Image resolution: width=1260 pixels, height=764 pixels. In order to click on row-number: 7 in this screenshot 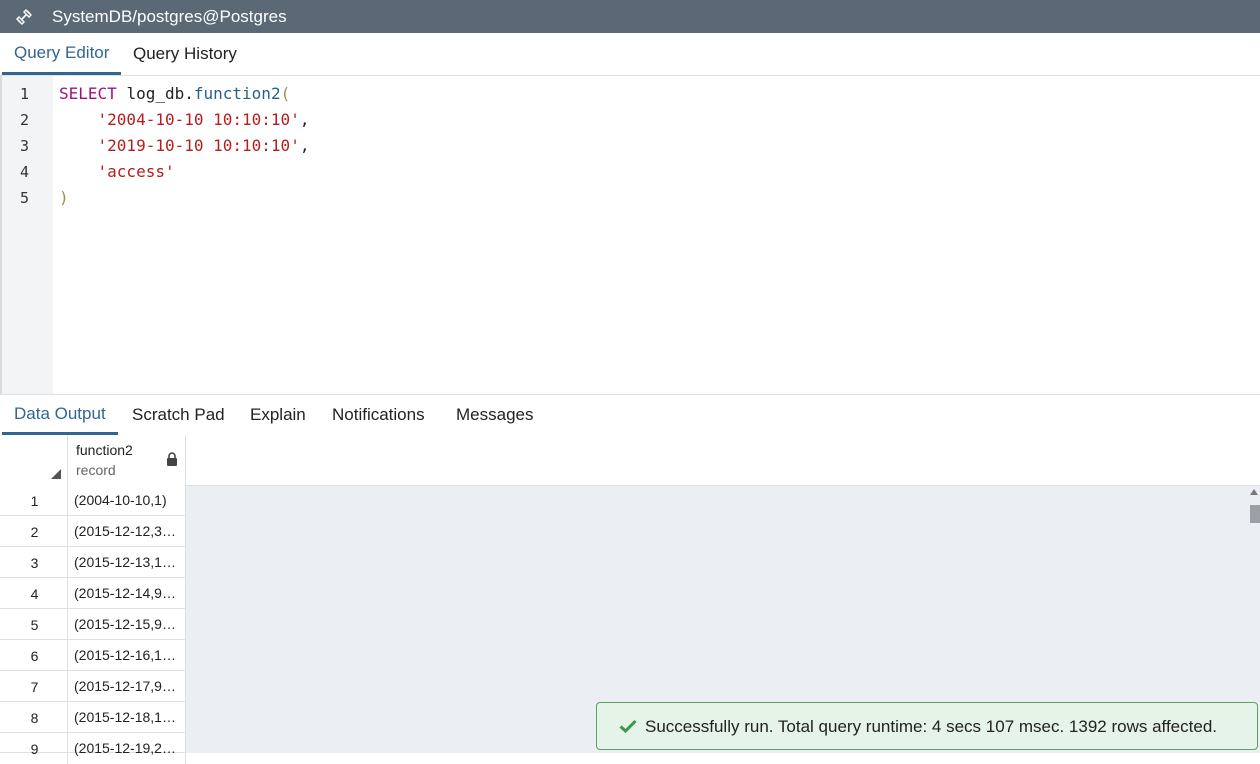, I will do `click(35, 686)`.